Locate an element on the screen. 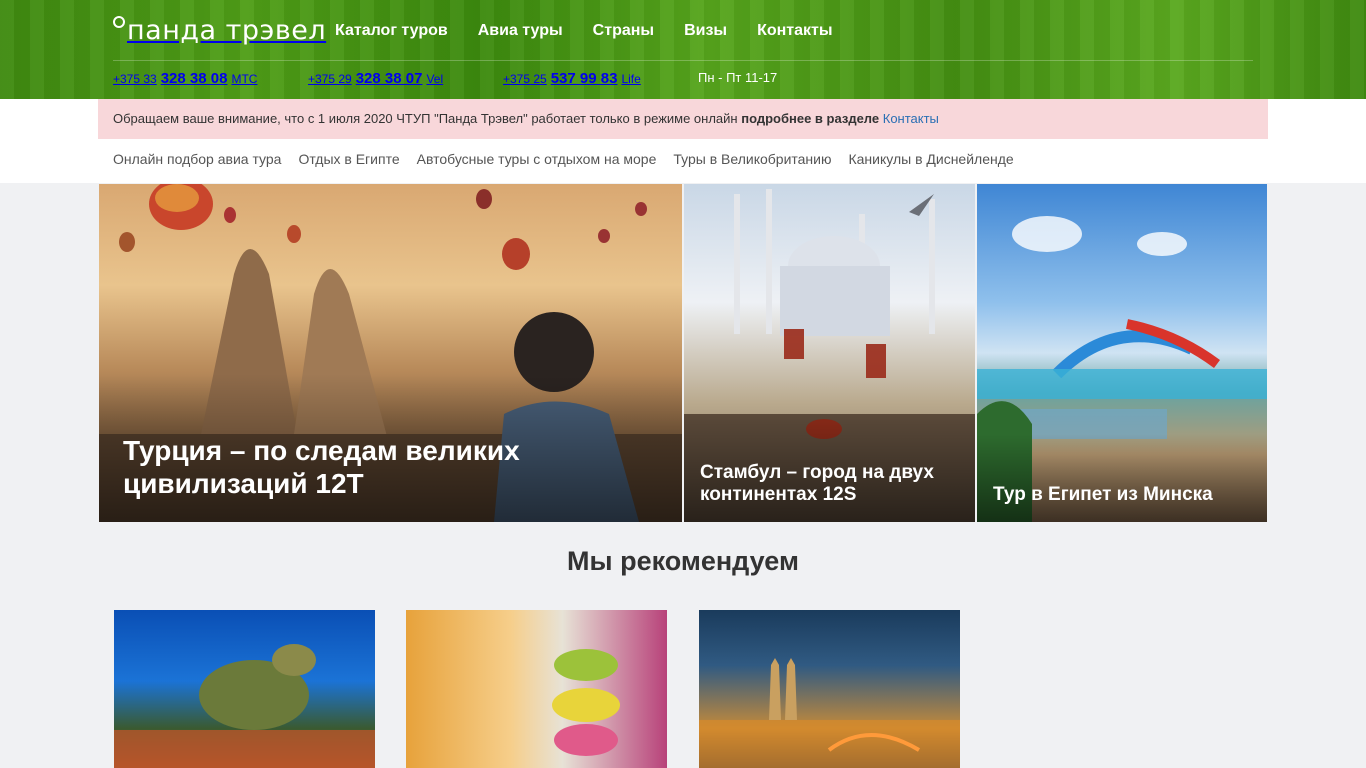 The height and width of the screenshot is (768, 1366). nav-air-tours: Авиа туры is located at coordinates (520, 31).